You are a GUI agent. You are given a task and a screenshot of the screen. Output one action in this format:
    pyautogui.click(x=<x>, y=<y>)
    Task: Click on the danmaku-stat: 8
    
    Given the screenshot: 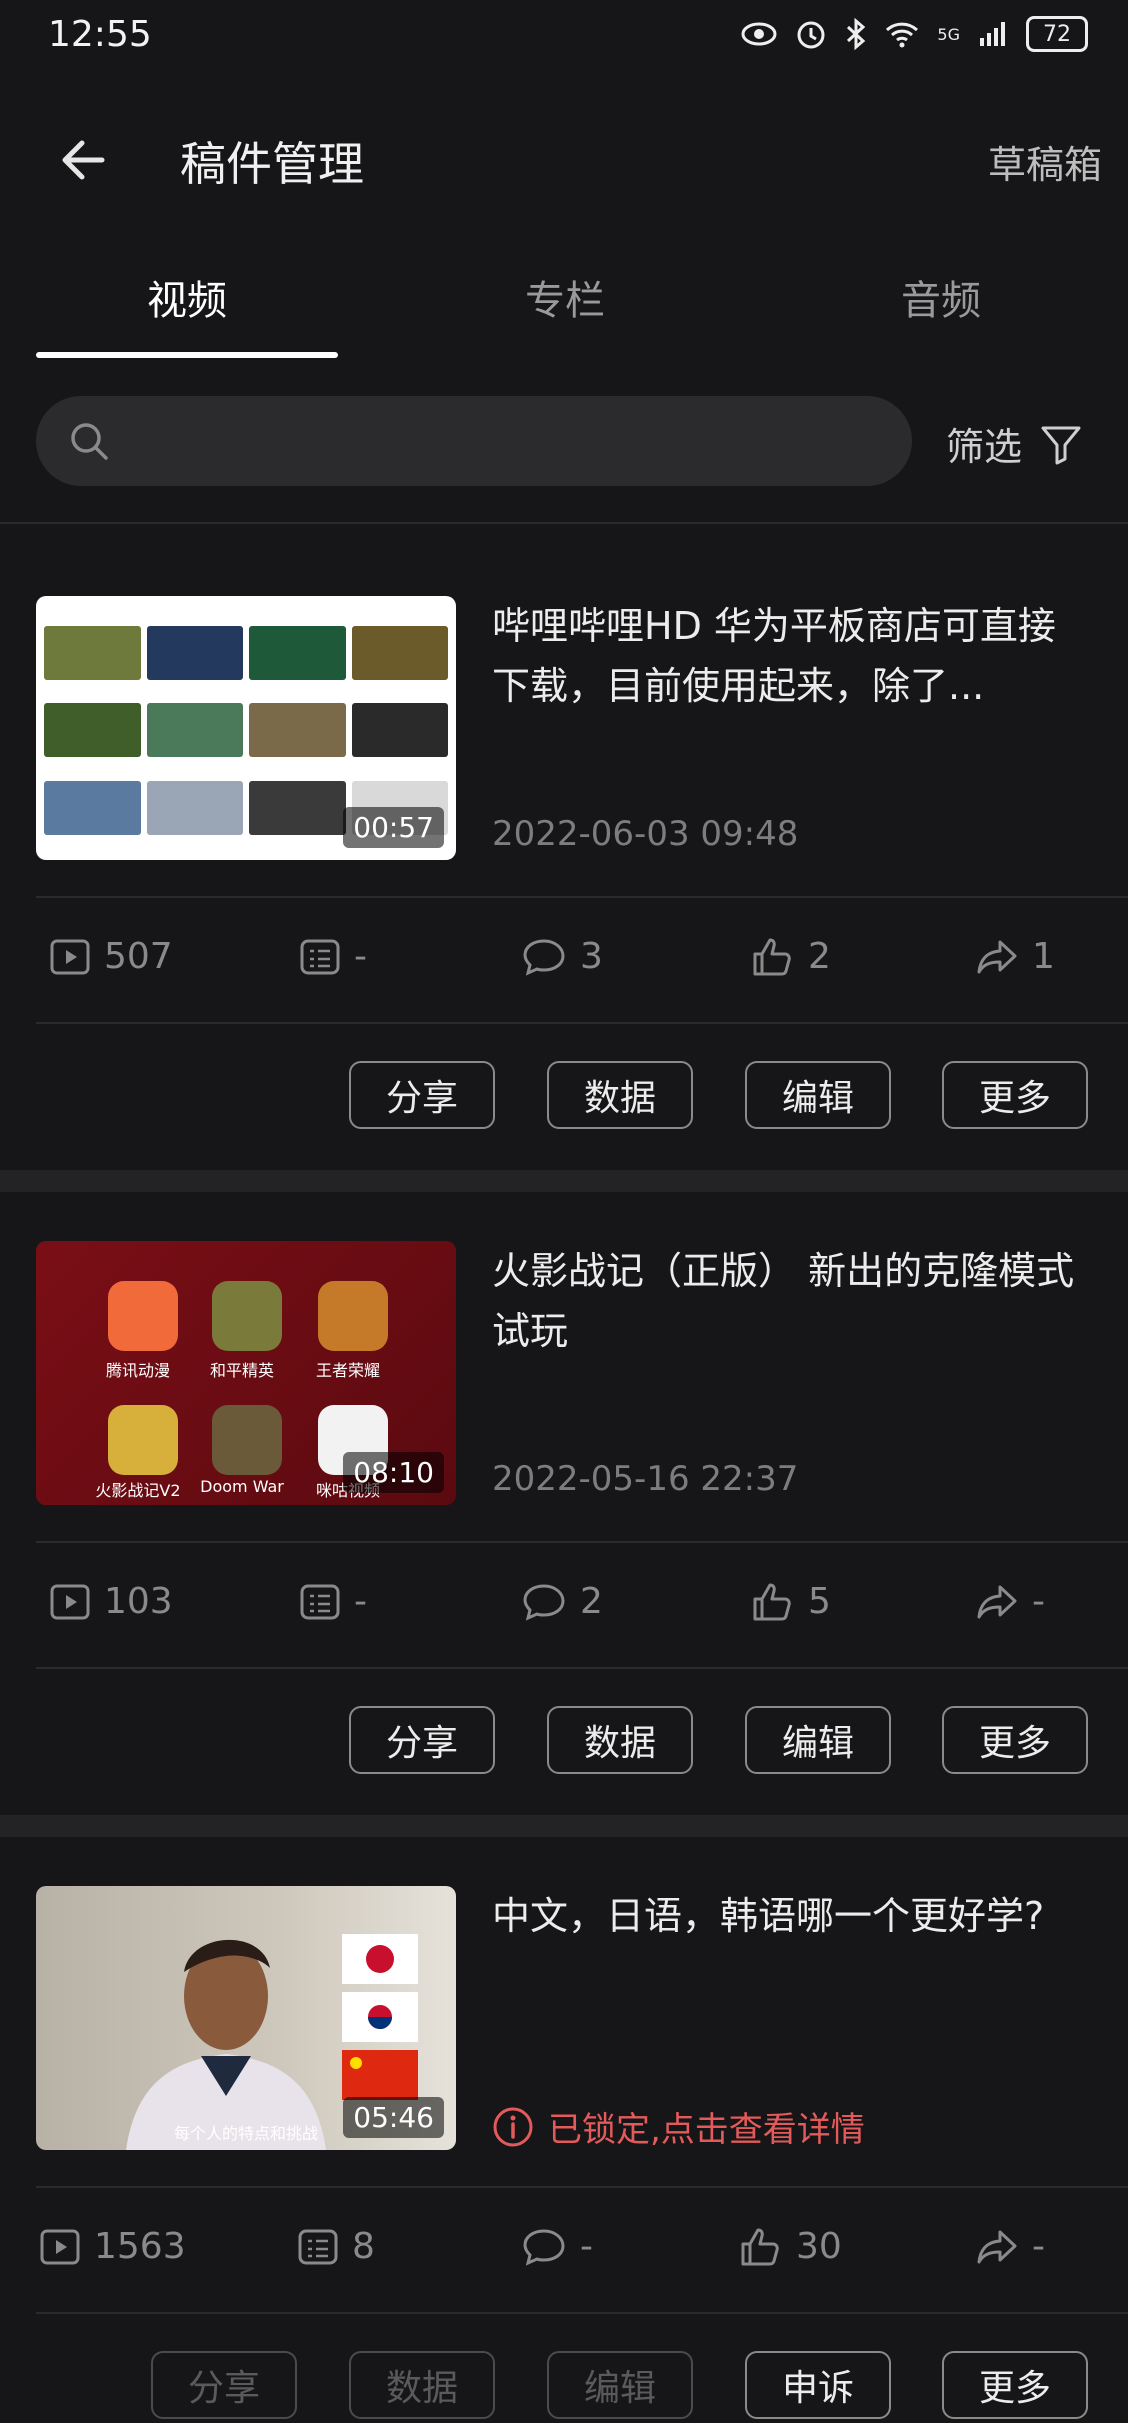 What is the action you would take?
    pyautogui.click(x=336, y=2246)
    